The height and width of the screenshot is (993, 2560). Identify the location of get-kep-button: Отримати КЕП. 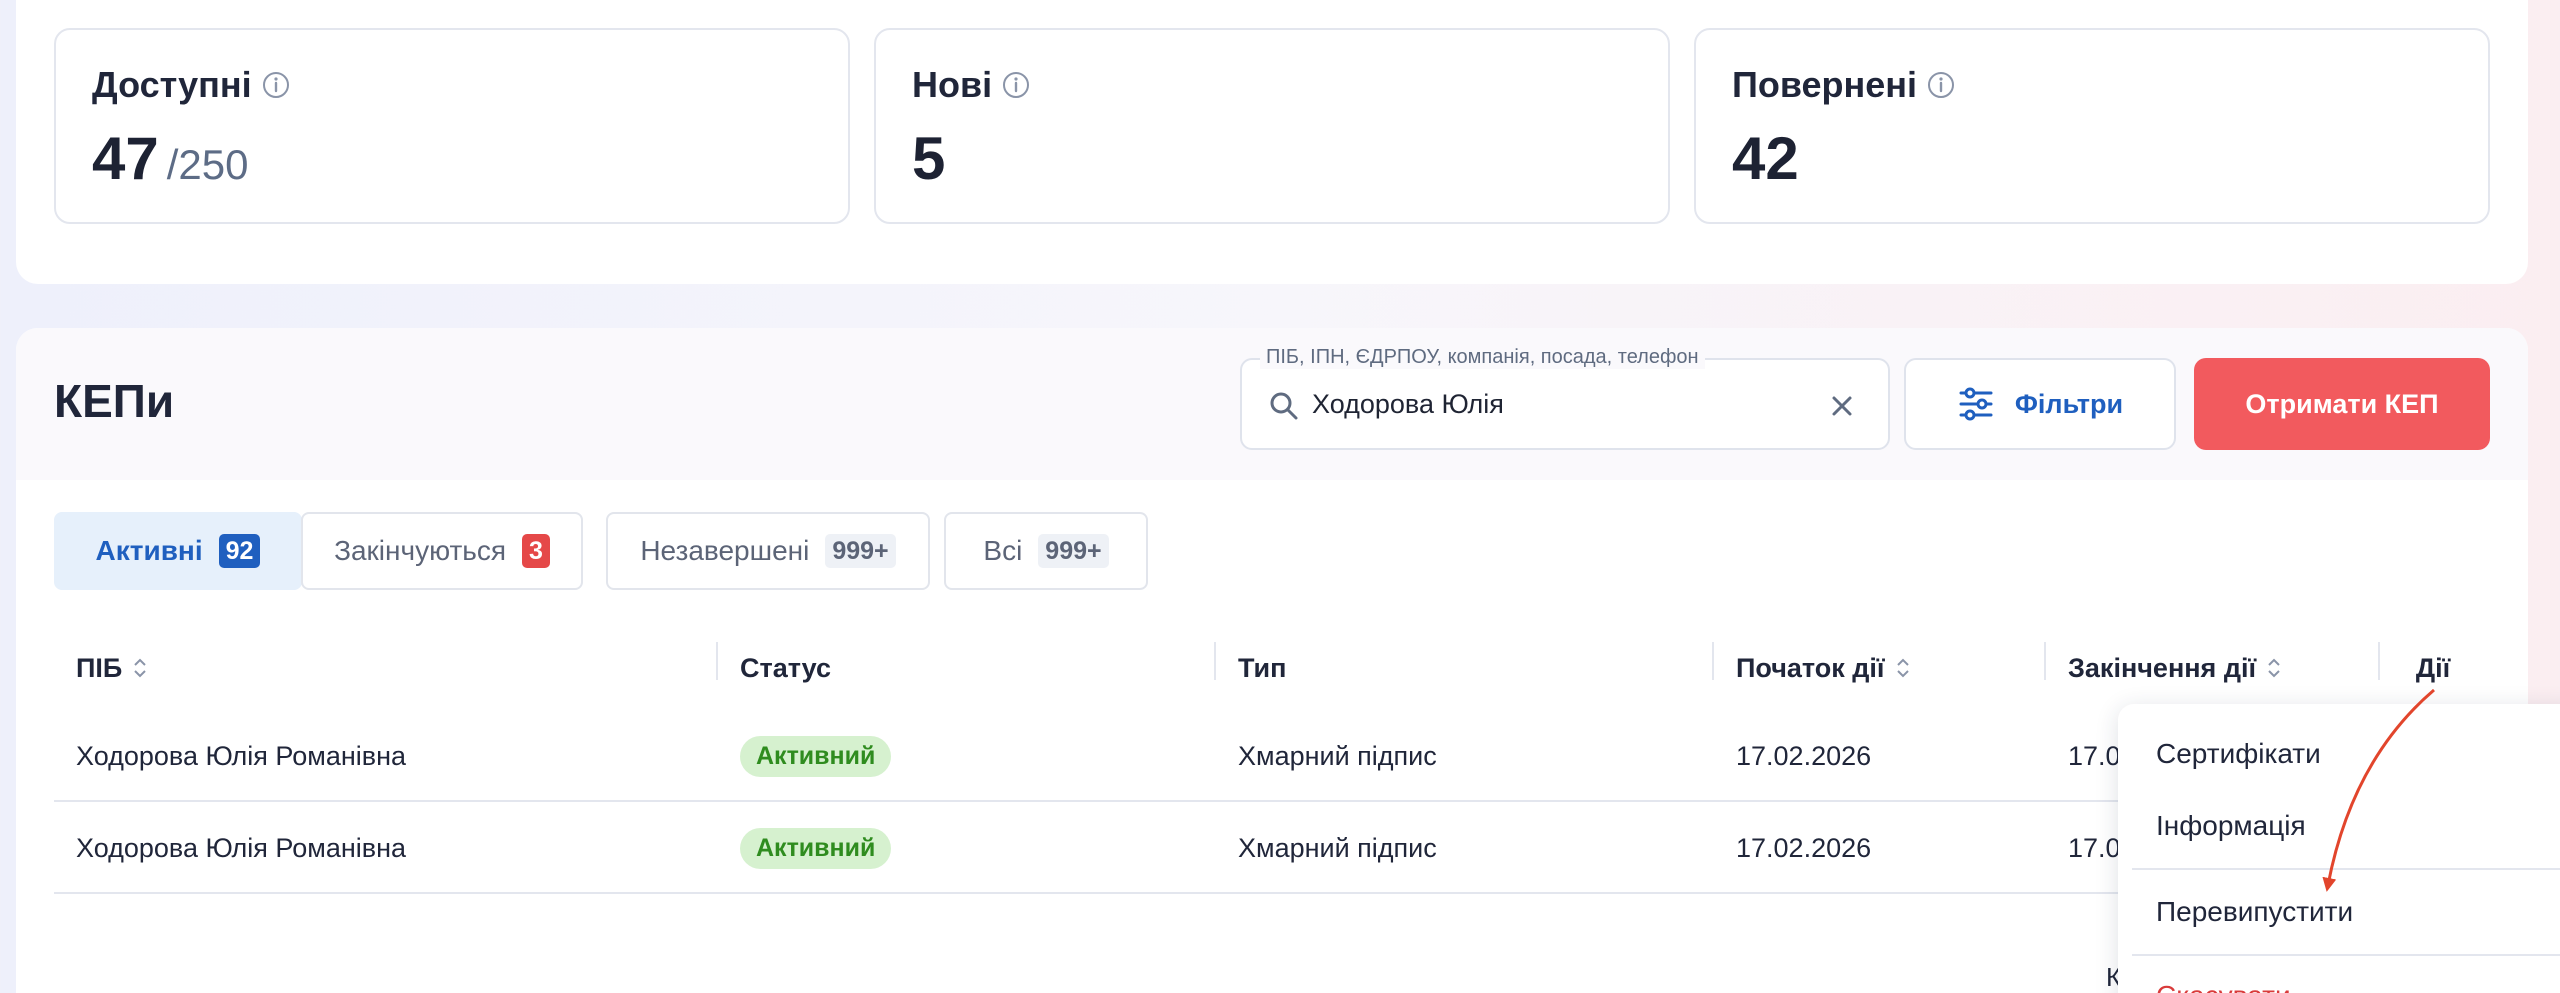
(2342, 404).